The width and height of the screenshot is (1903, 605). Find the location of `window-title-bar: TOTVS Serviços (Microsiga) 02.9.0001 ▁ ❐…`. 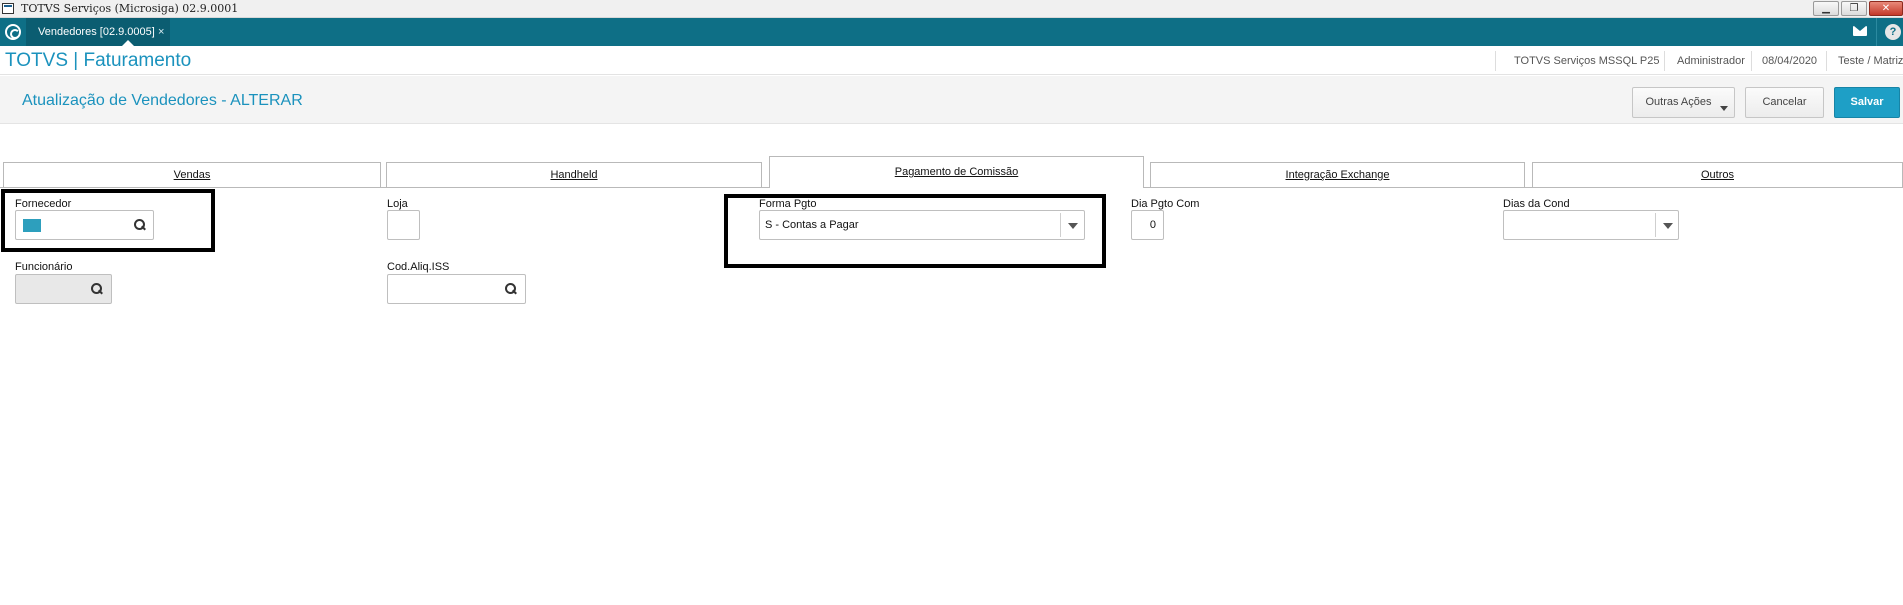

window-title-bar: TOTVS Serviços (Microsiga) 02.9.0001 ▁ ❐… is located at coordinates (951, 9).